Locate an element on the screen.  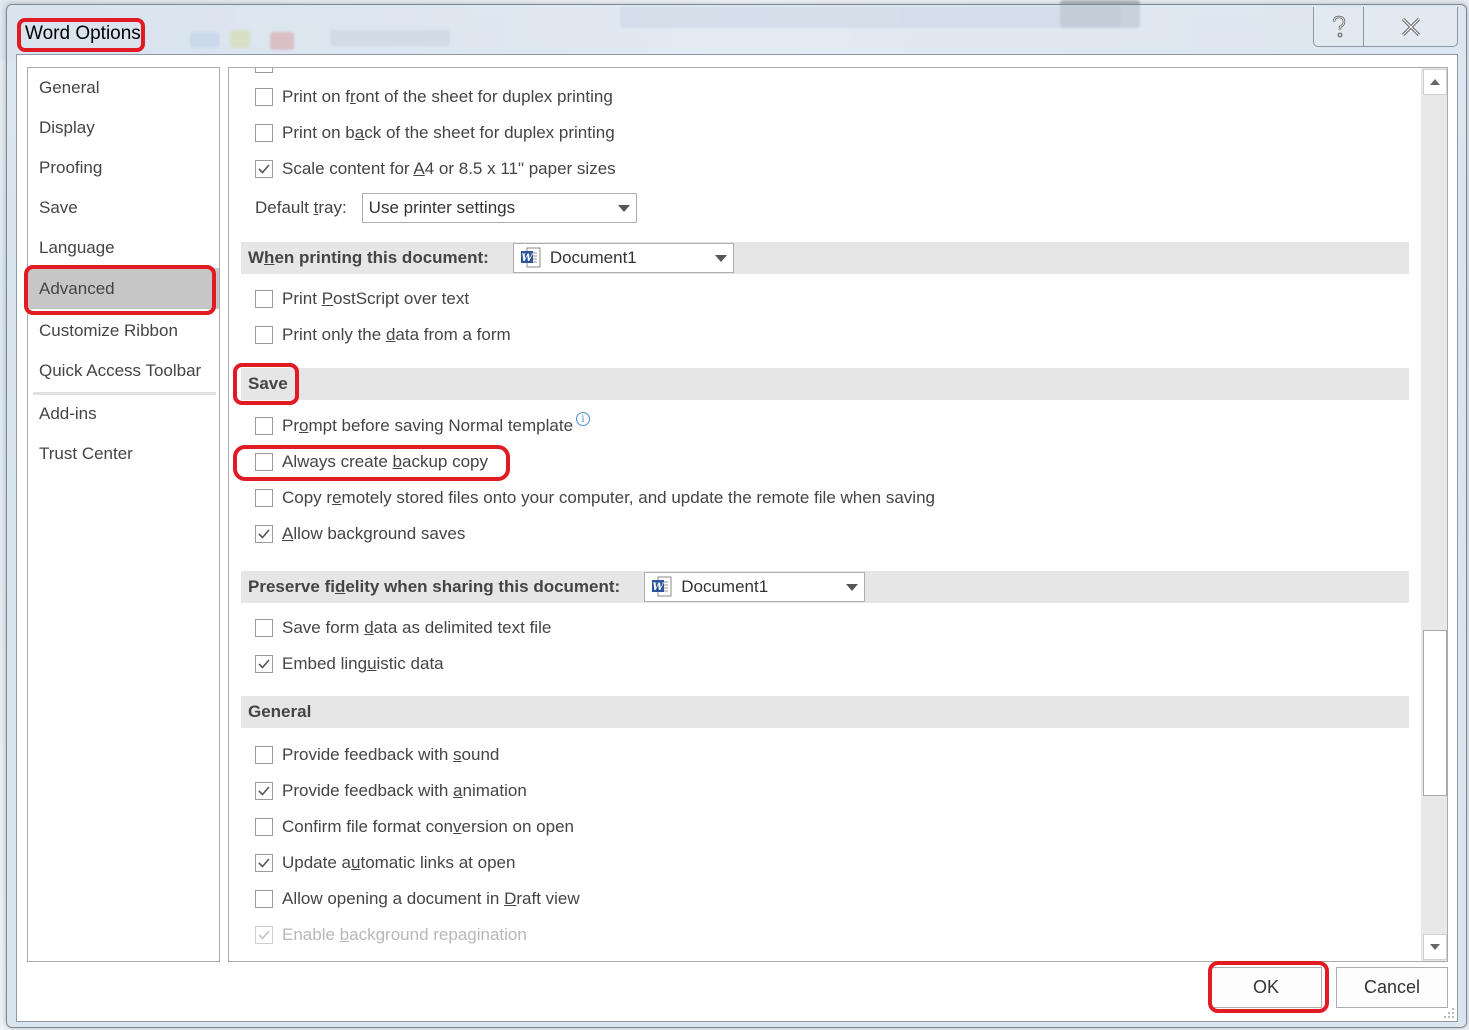
option-print-postscript: Print PostScript over text is located at coordinates (362, 299).